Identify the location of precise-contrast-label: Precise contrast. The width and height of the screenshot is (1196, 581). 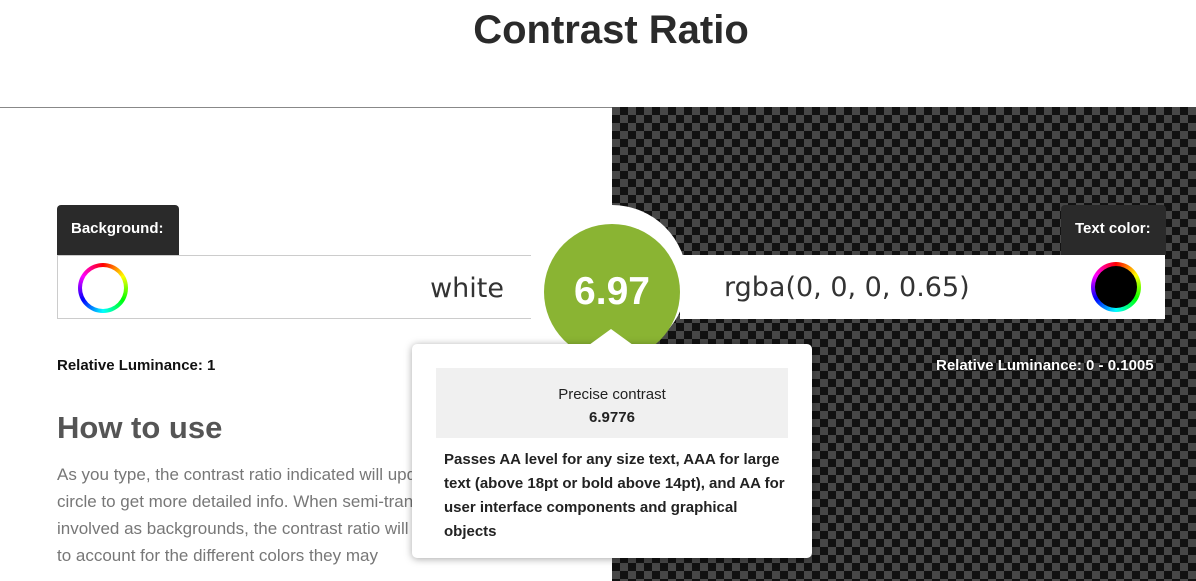
(612, 394).